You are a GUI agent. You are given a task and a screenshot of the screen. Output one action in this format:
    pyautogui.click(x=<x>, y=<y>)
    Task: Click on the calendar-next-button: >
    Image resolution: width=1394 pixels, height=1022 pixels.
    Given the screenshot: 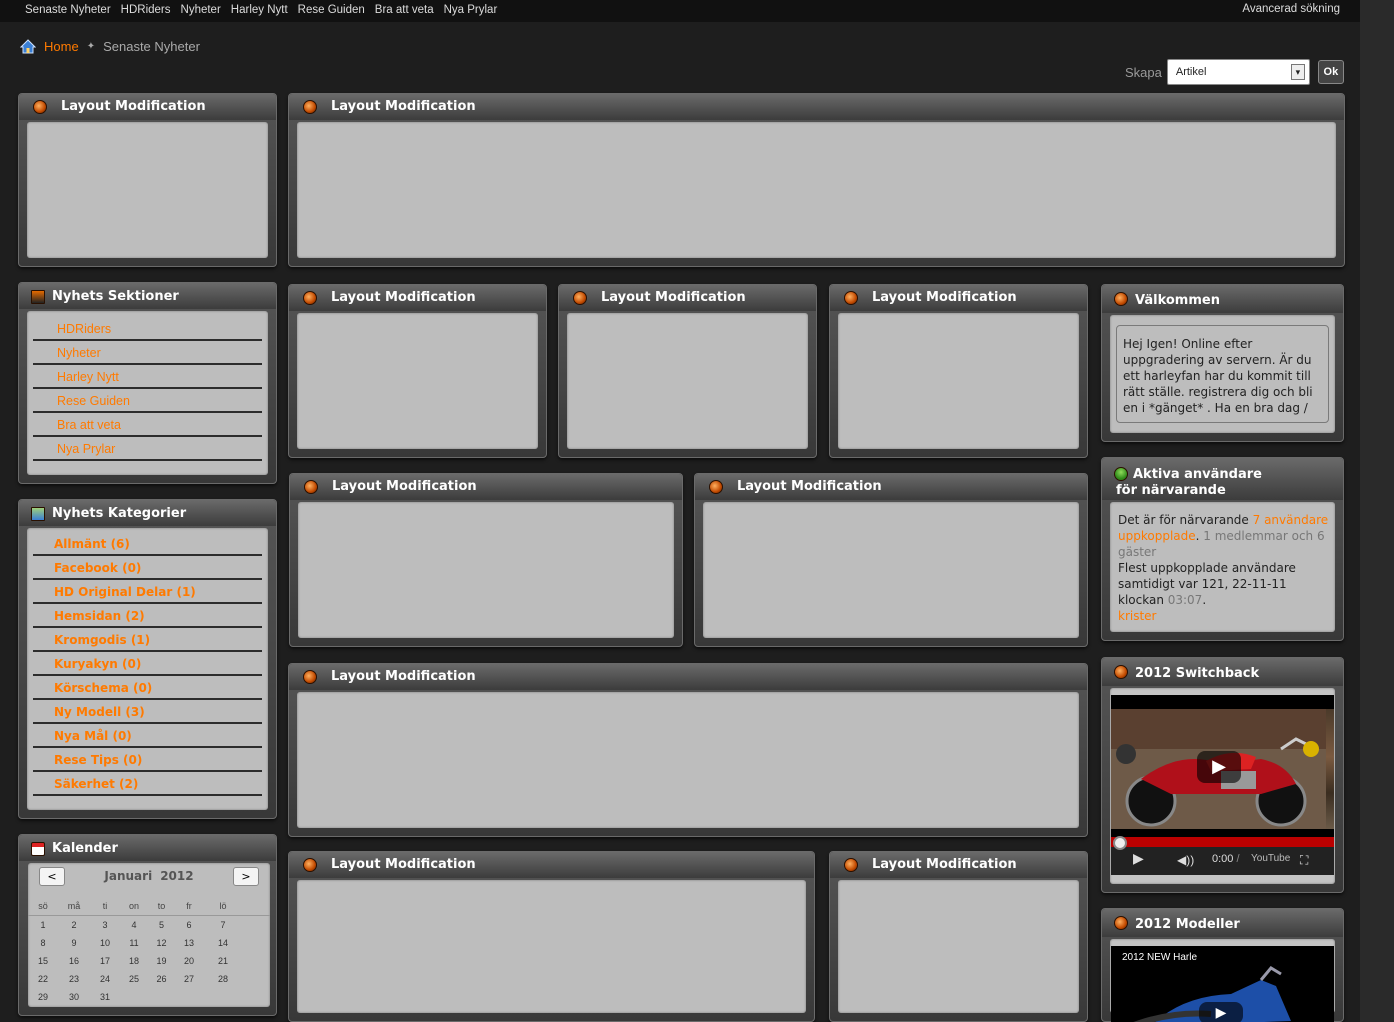 What is the action you would take?
    pyautogui.click(x=246, y=876)
    